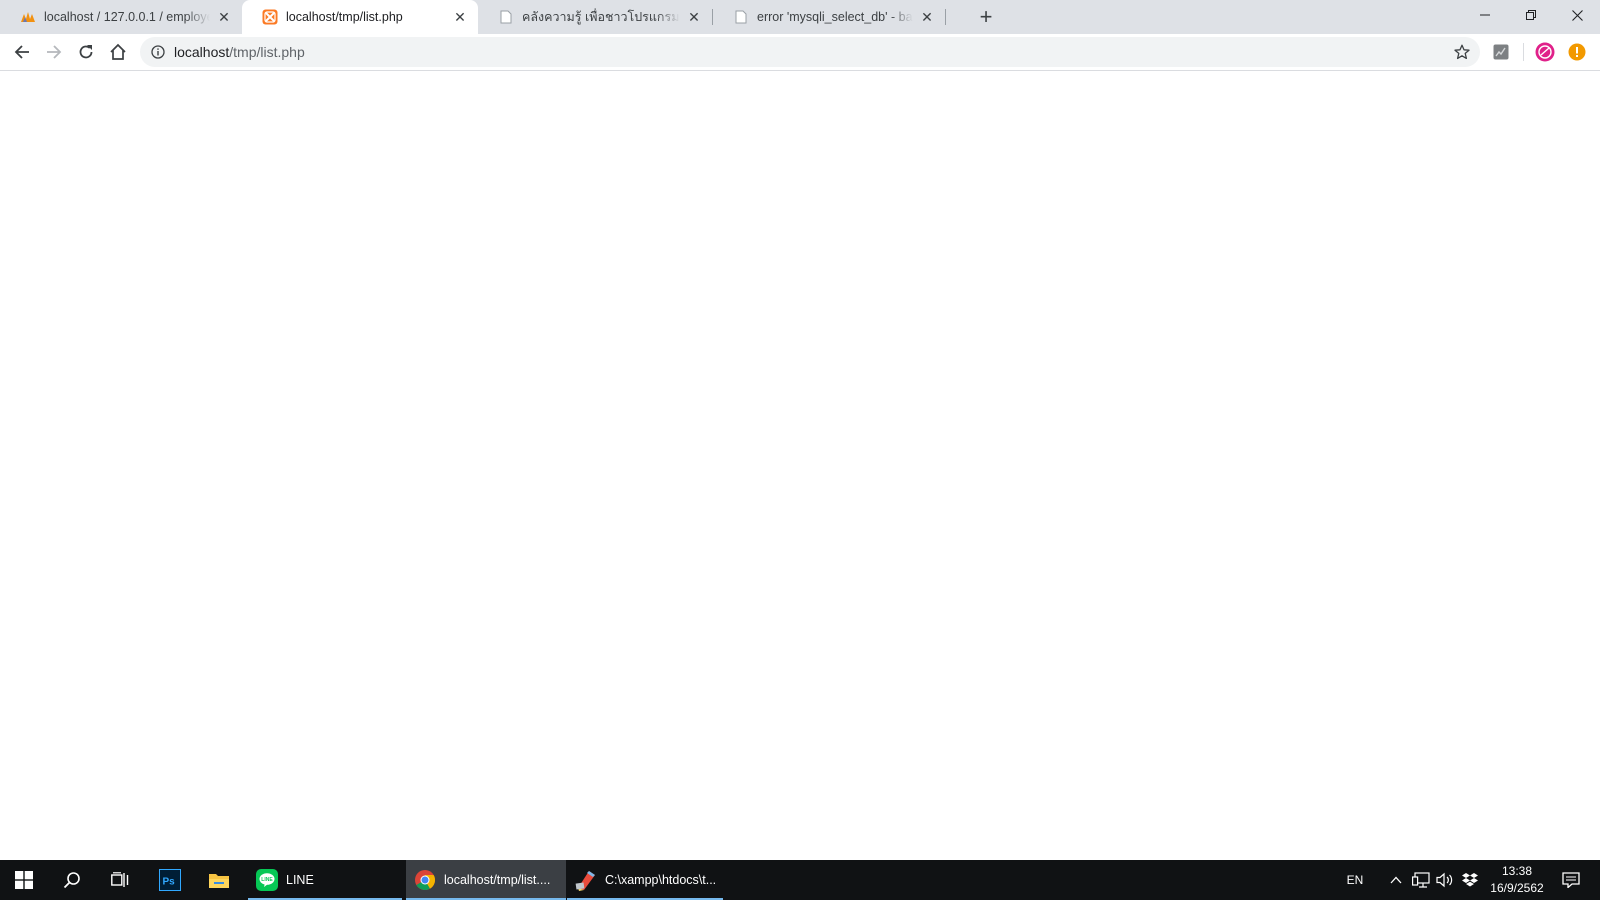  What do you see at coordinates (810, 52) in the screenshot?
I see `address-bar: localhost/tmp/list.php` at bounding box center [810, 52].